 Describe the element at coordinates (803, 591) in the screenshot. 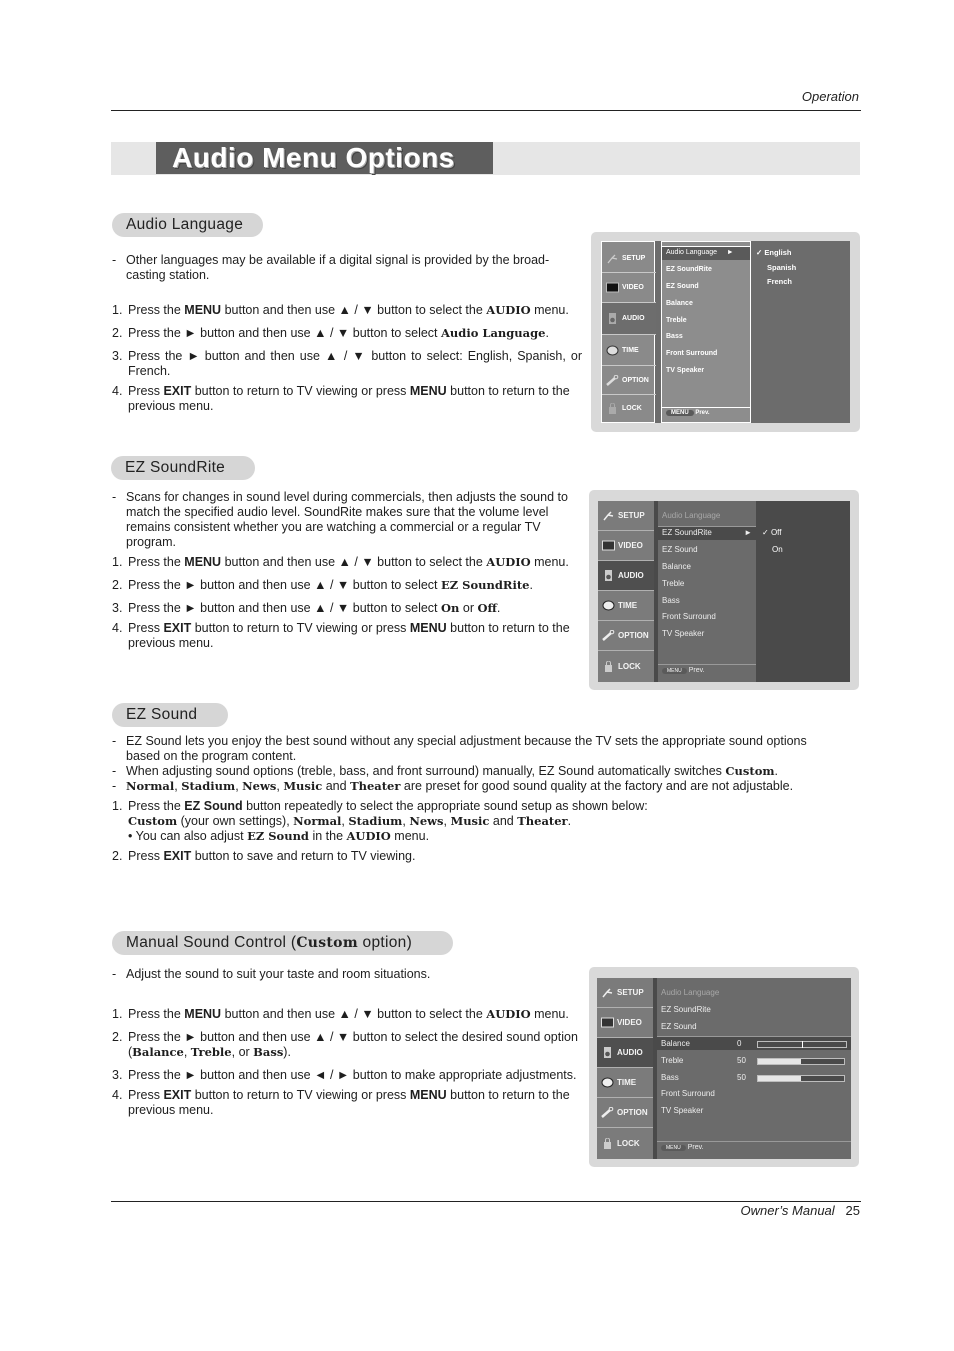

I see `tv-options-panel: ✓ Off On` at that location.